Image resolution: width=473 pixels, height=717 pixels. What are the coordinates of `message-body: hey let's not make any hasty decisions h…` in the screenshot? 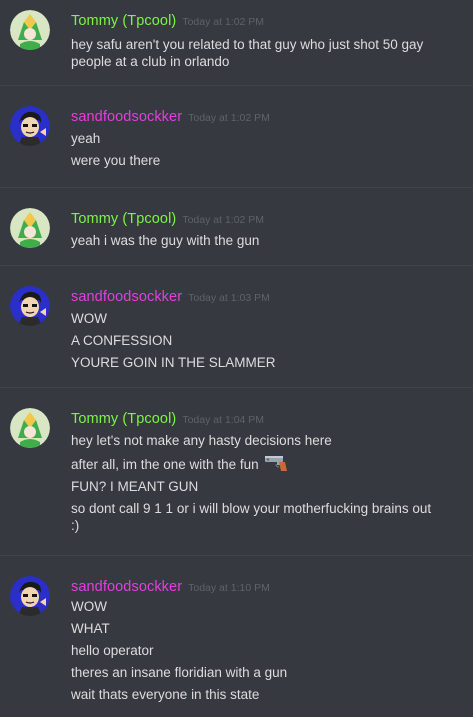 It's located at (252, 483).